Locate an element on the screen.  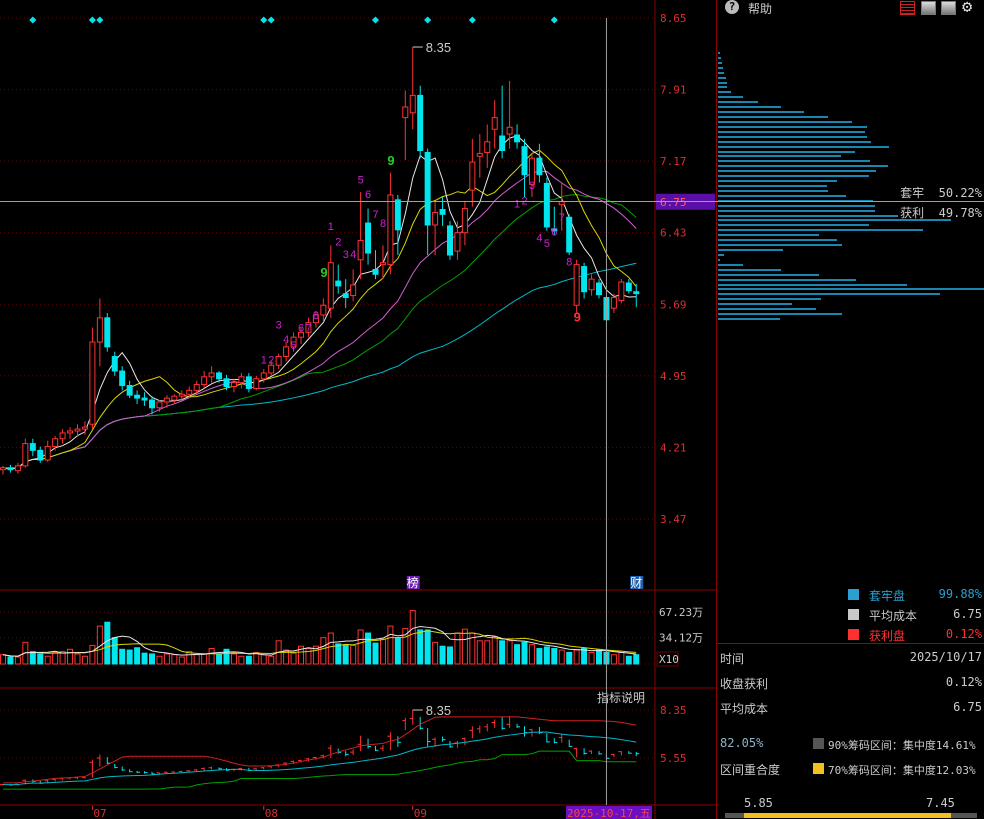
play-step-icon is located at coordinates (948, 8).